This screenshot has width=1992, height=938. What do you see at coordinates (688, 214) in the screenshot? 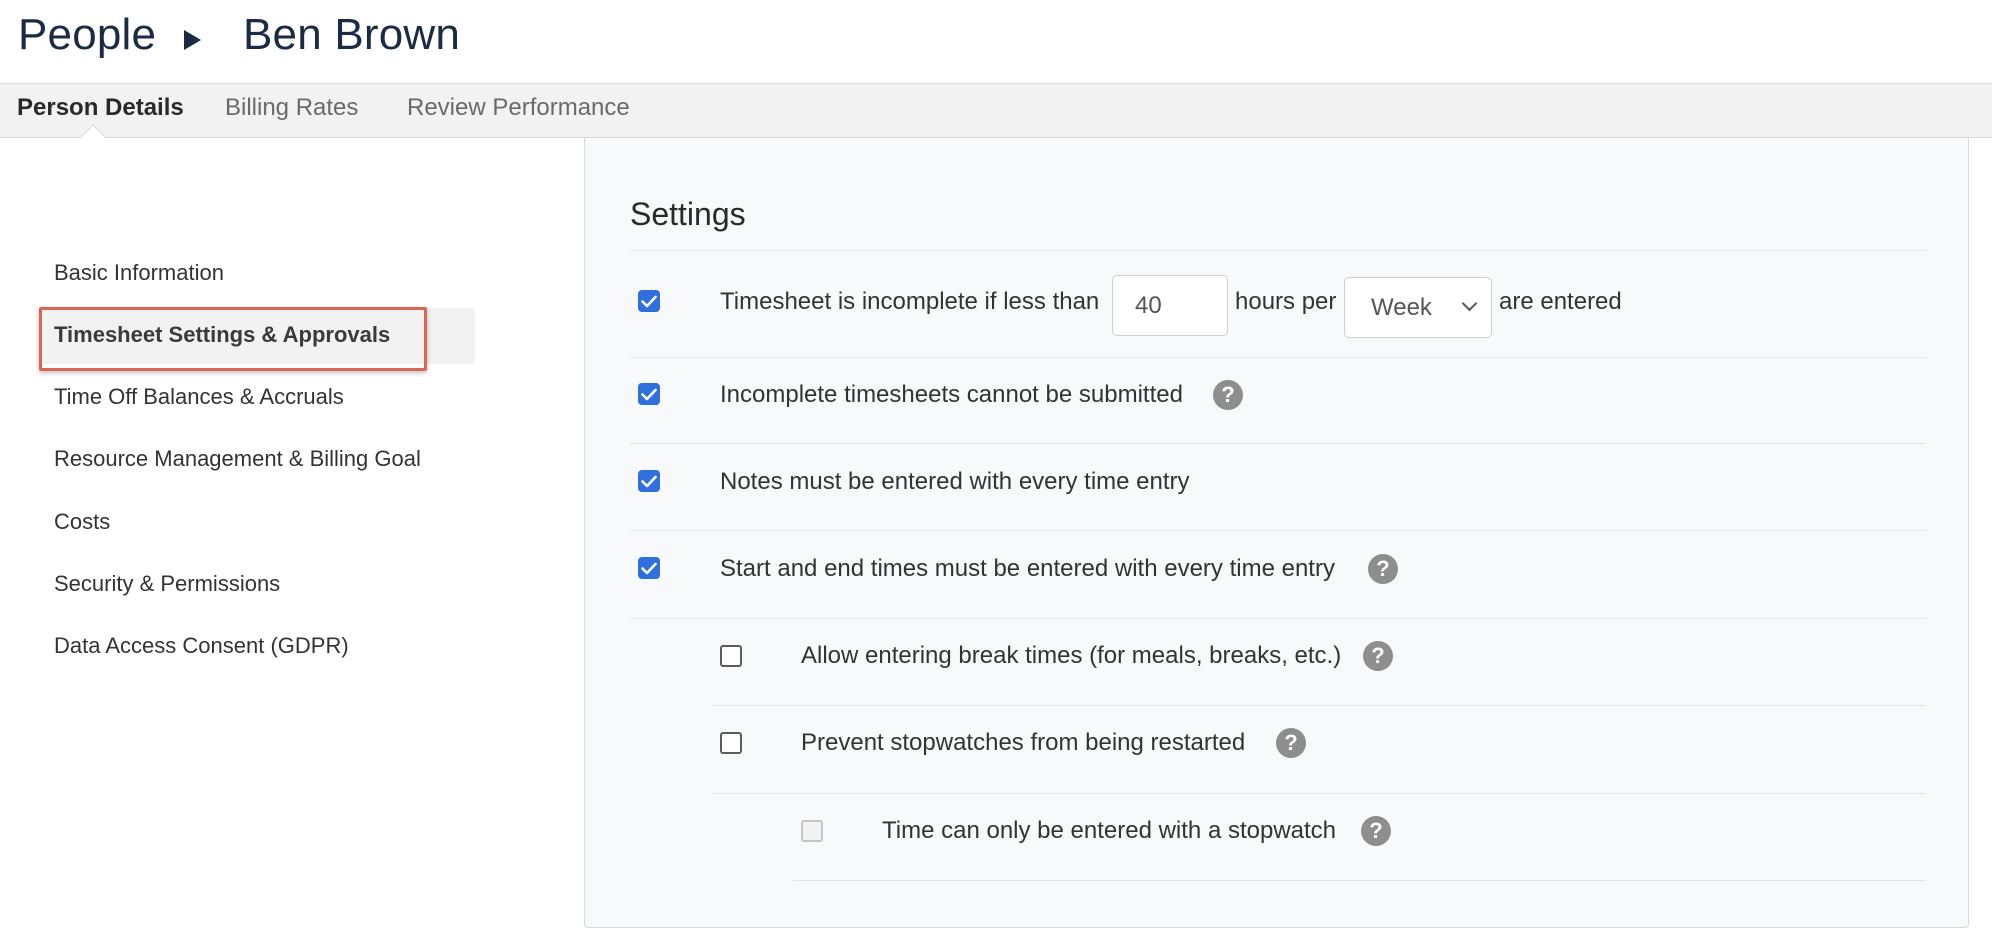
I see `settings-title: Settings` at bounding box center [688, 214].